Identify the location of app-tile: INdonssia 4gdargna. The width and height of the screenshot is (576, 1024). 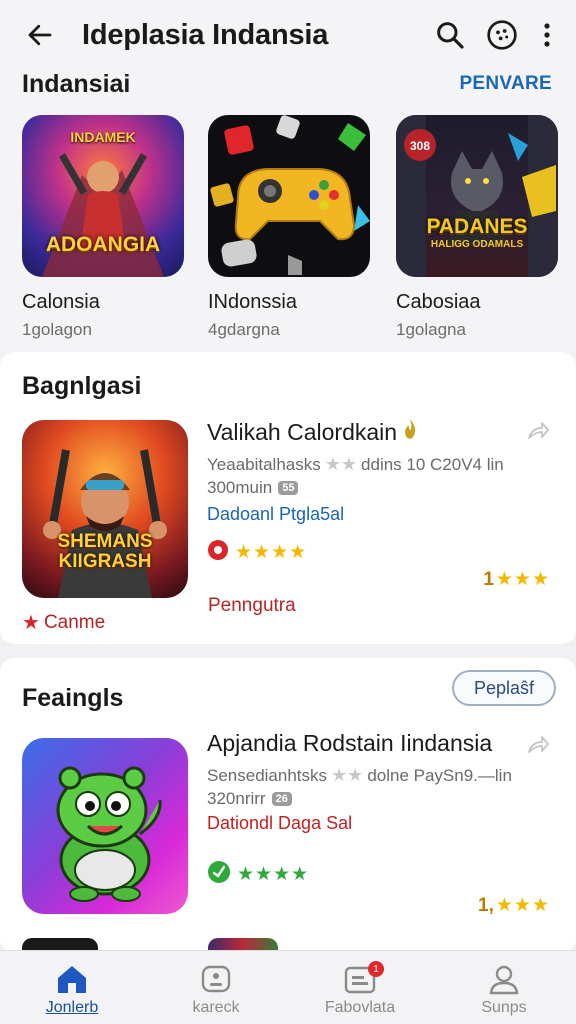
(289, 227).